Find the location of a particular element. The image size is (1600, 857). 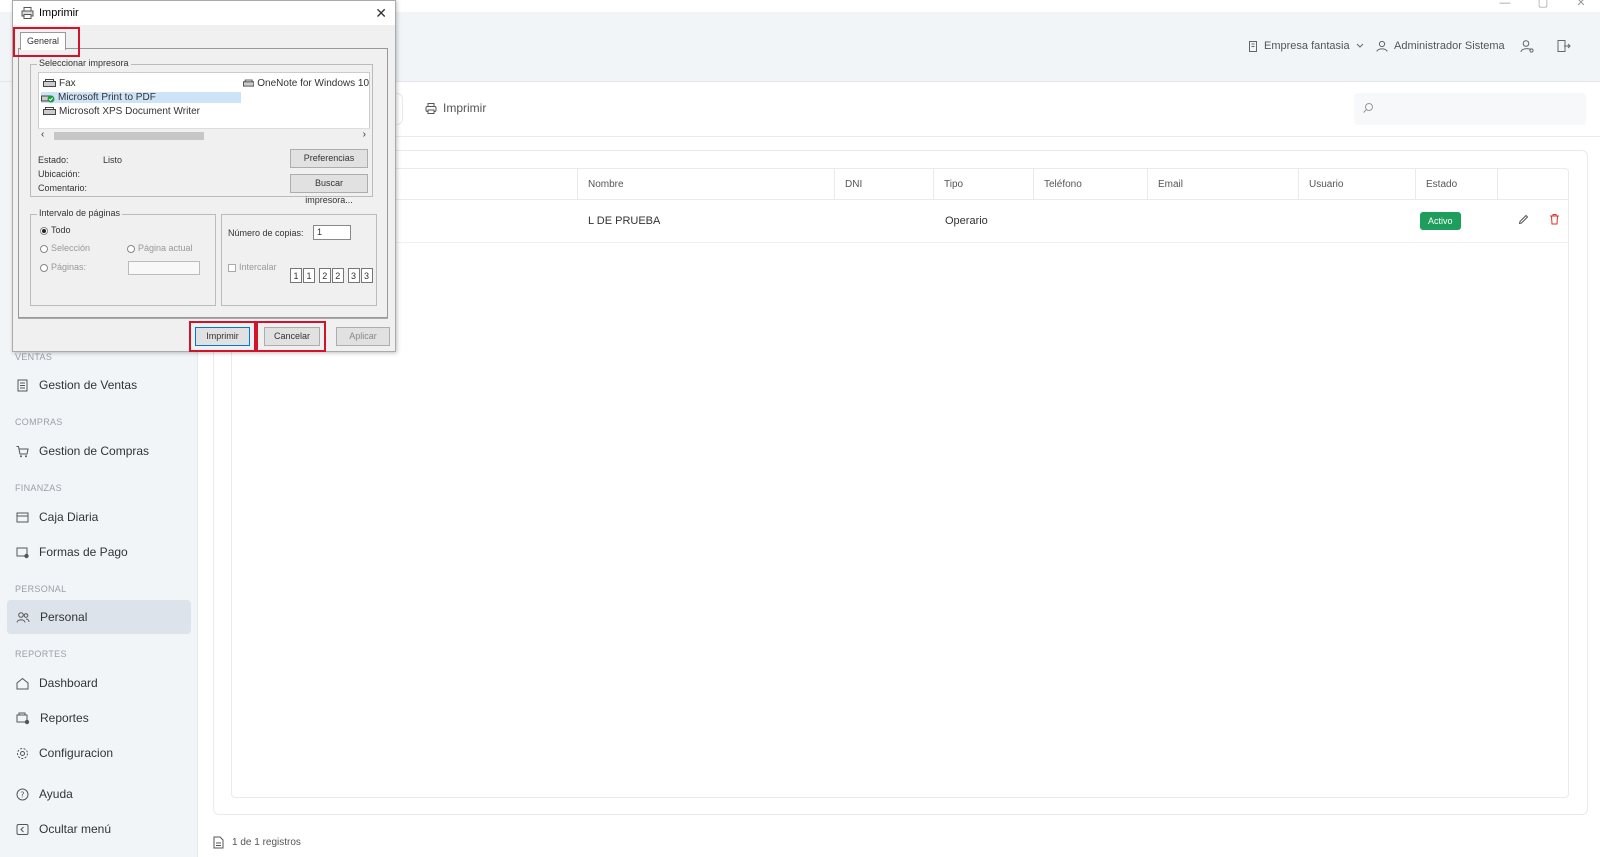

logout-icon is located at coordinates (1564, 46).